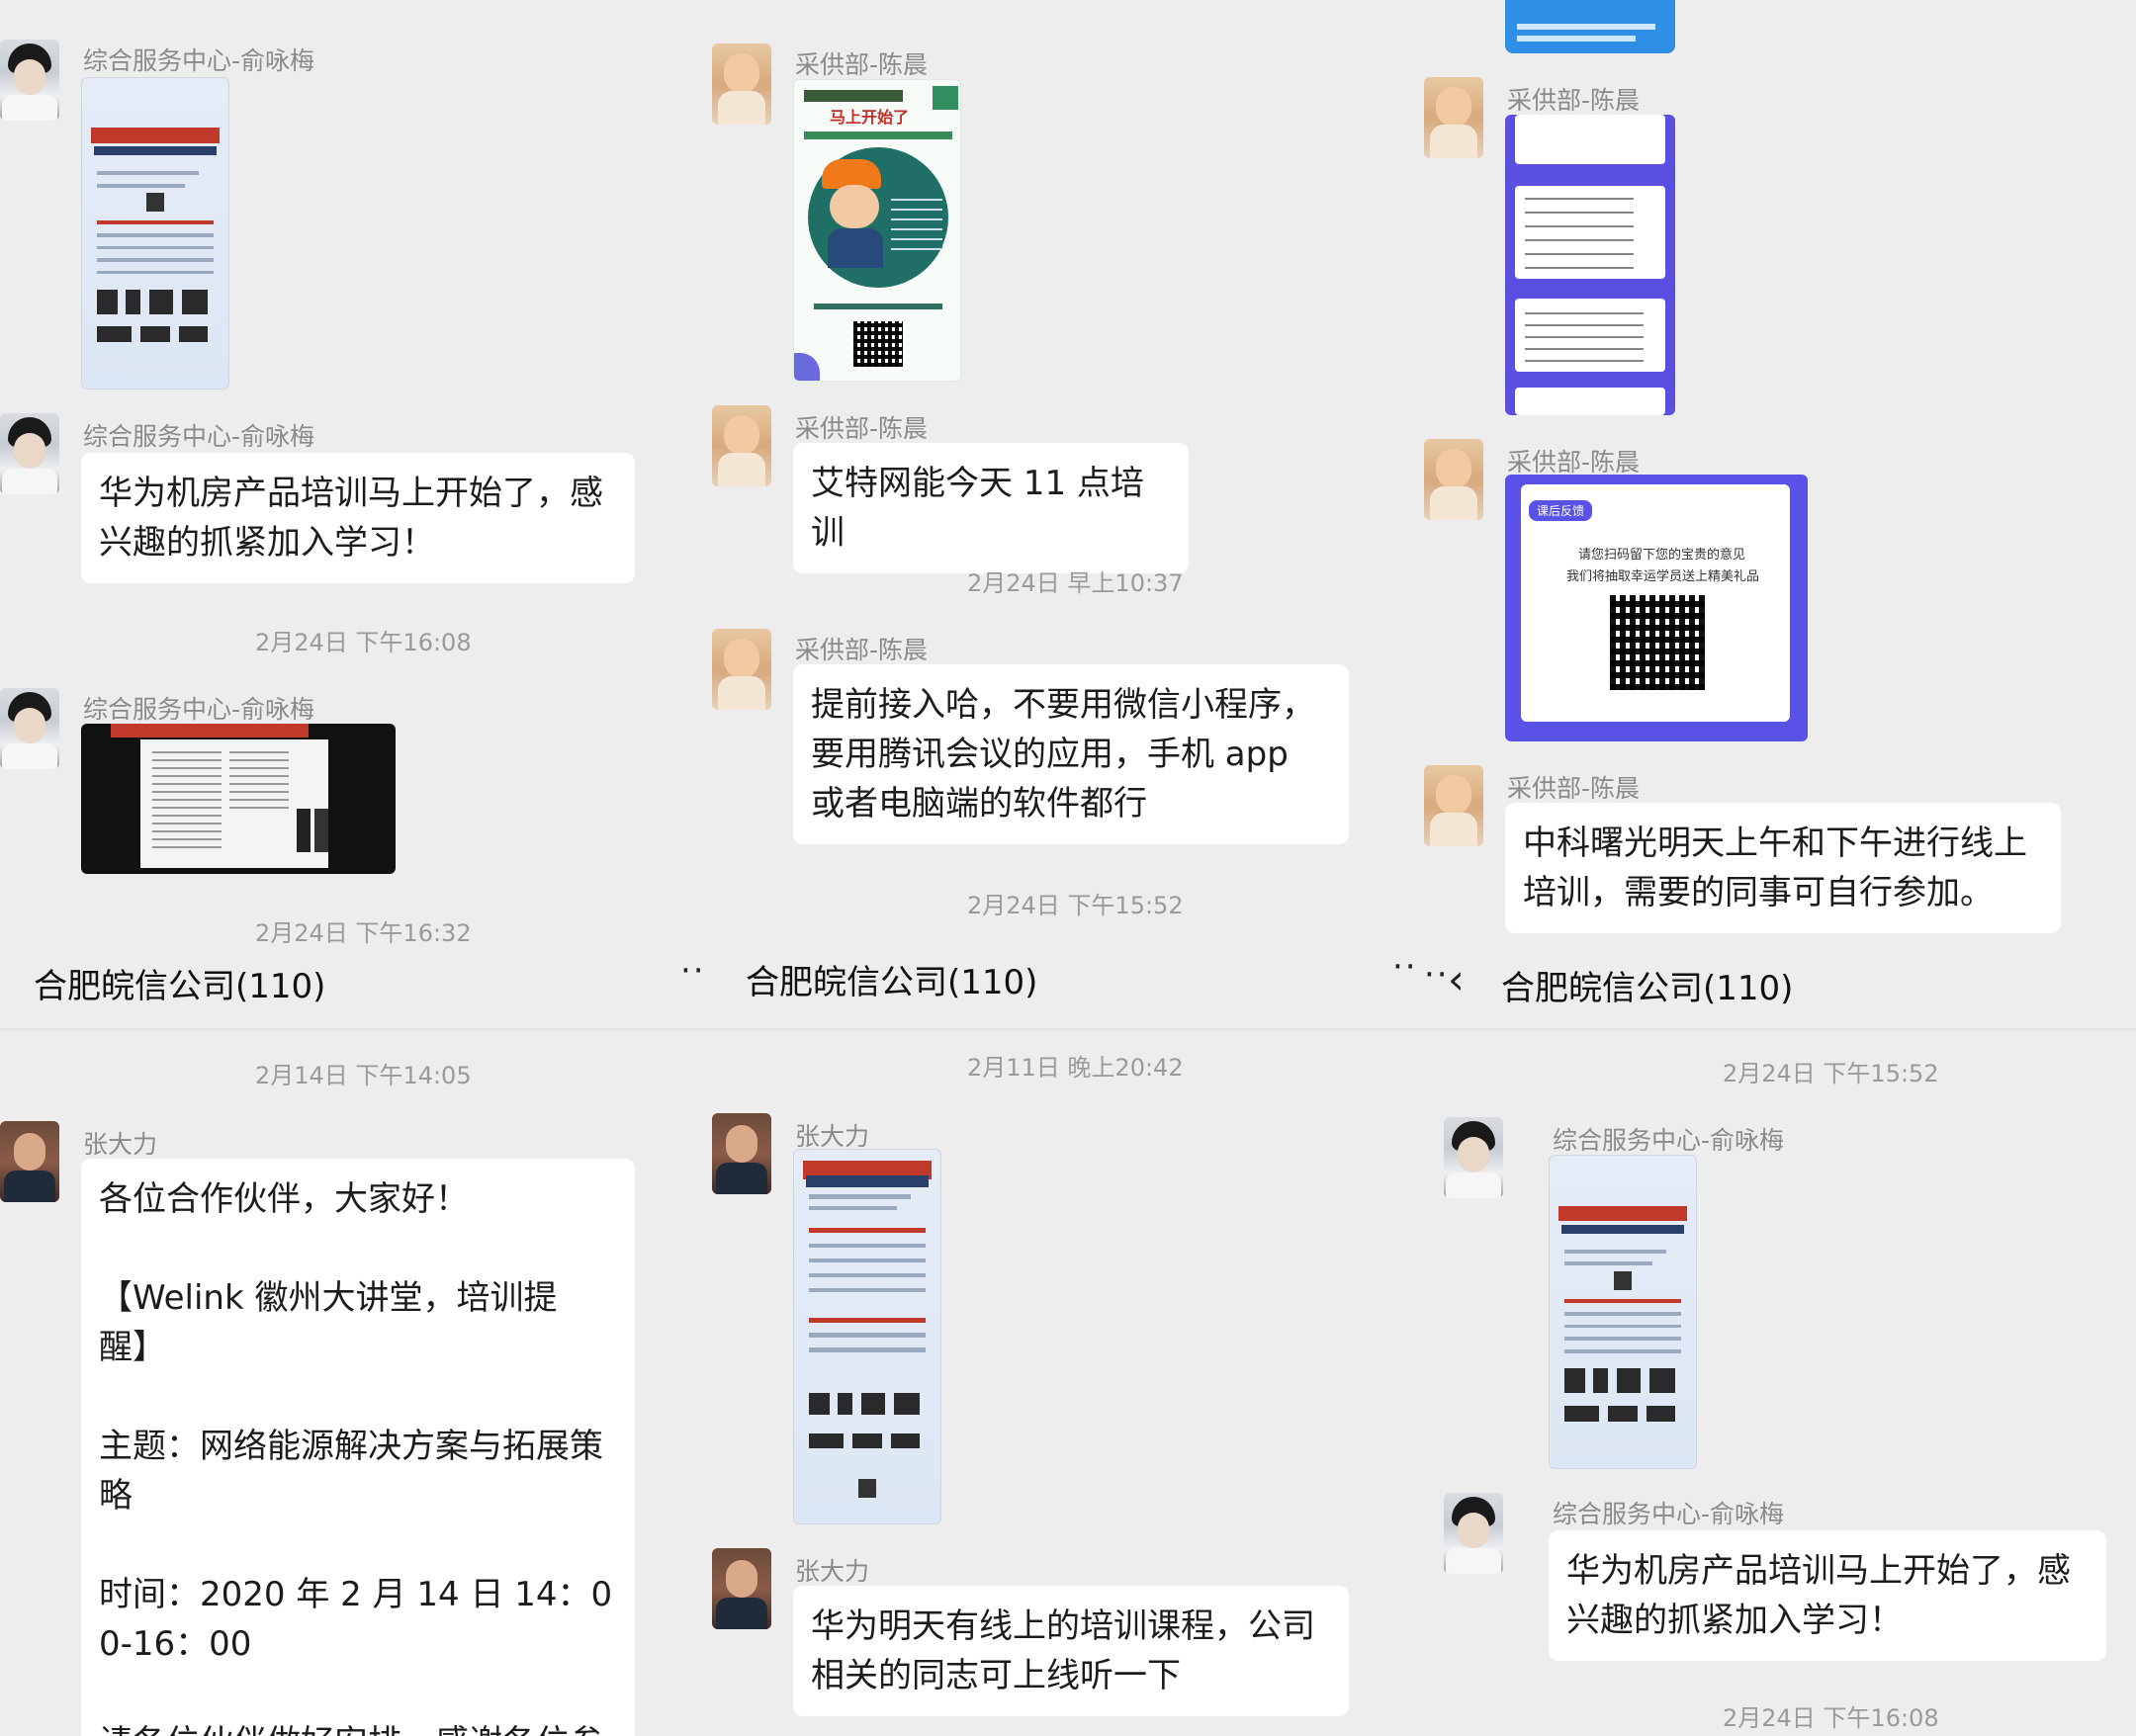 The width and height of the screenshot is (2136, 1736). I want to click on timestamp: 2月14日 下午14:05, so click(364, 1075).